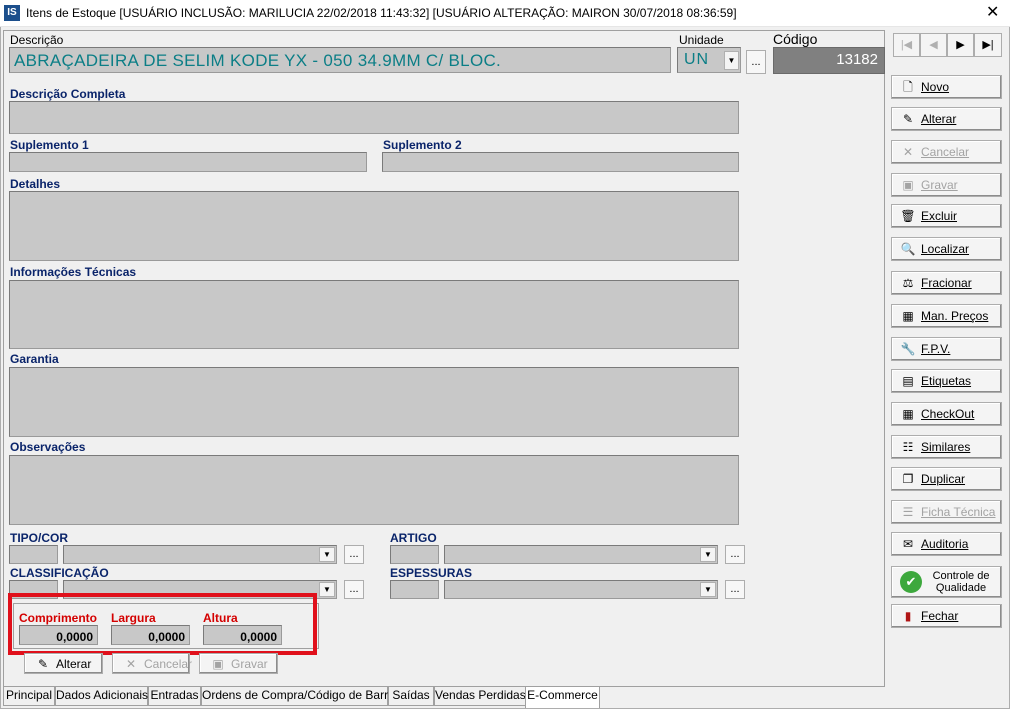 The image size is (1010, 709). What do you see at coordinates (911, 582) in the screenshot?
I see `check-circle-icon: ✔` at bounding box center [911, 582].